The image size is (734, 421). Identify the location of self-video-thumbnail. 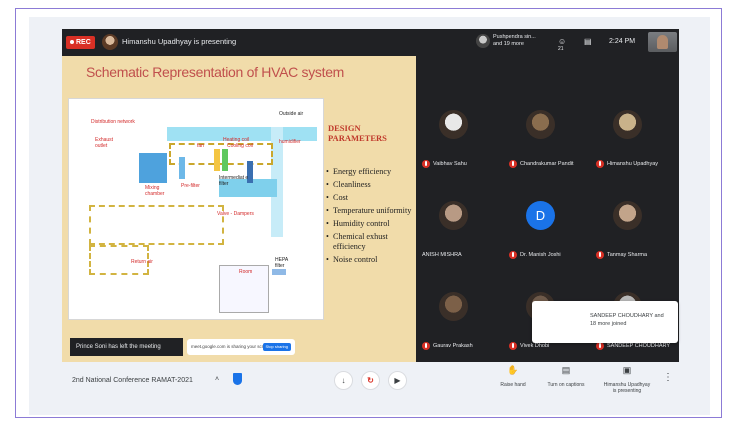
(662, 42).